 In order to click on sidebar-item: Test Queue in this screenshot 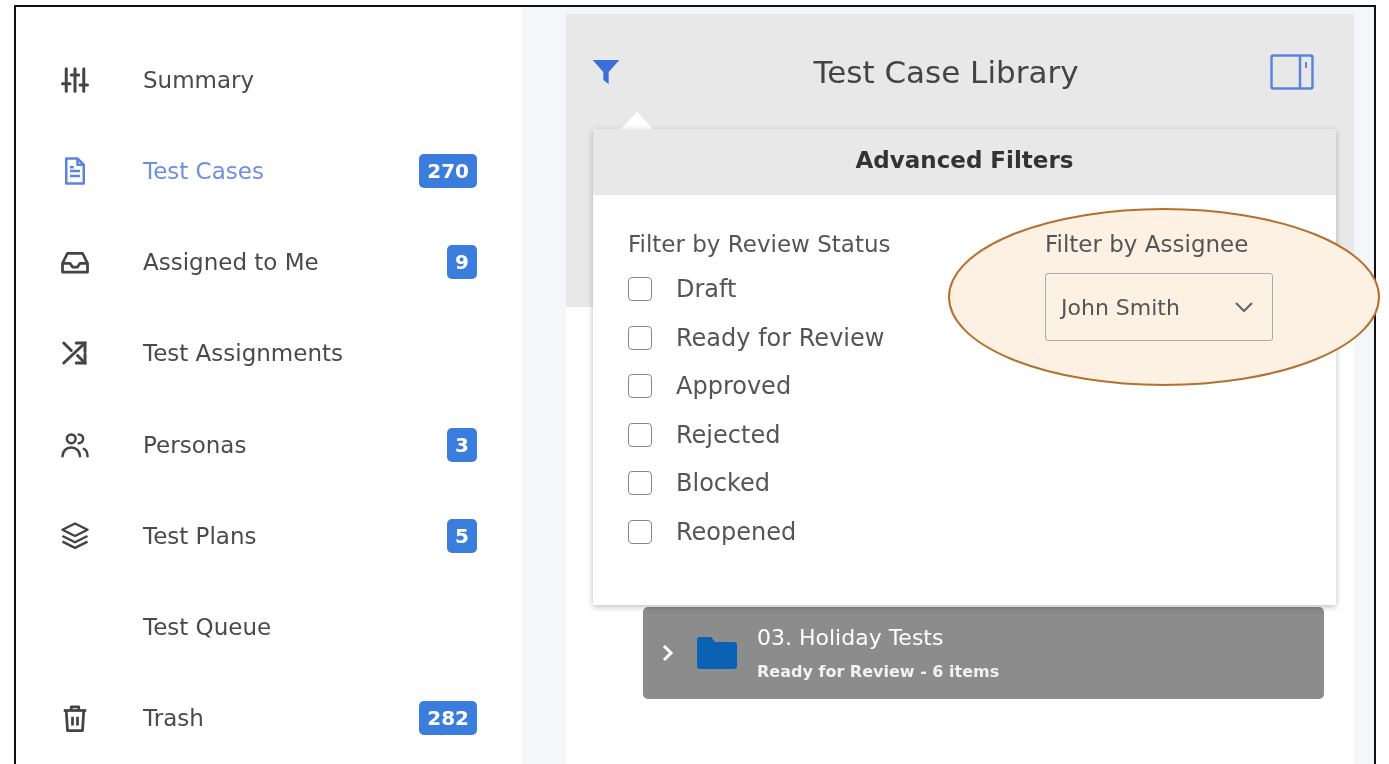, I will do `click(268, 627)`.